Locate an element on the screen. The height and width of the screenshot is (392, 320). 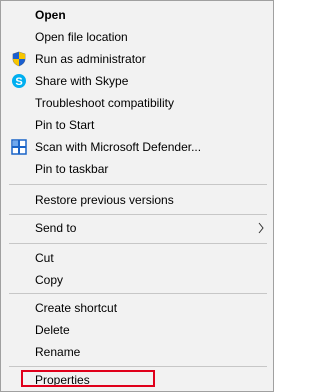
menu-item-run-as-administrator: Run as administrator is located at coordinates (137, 59).